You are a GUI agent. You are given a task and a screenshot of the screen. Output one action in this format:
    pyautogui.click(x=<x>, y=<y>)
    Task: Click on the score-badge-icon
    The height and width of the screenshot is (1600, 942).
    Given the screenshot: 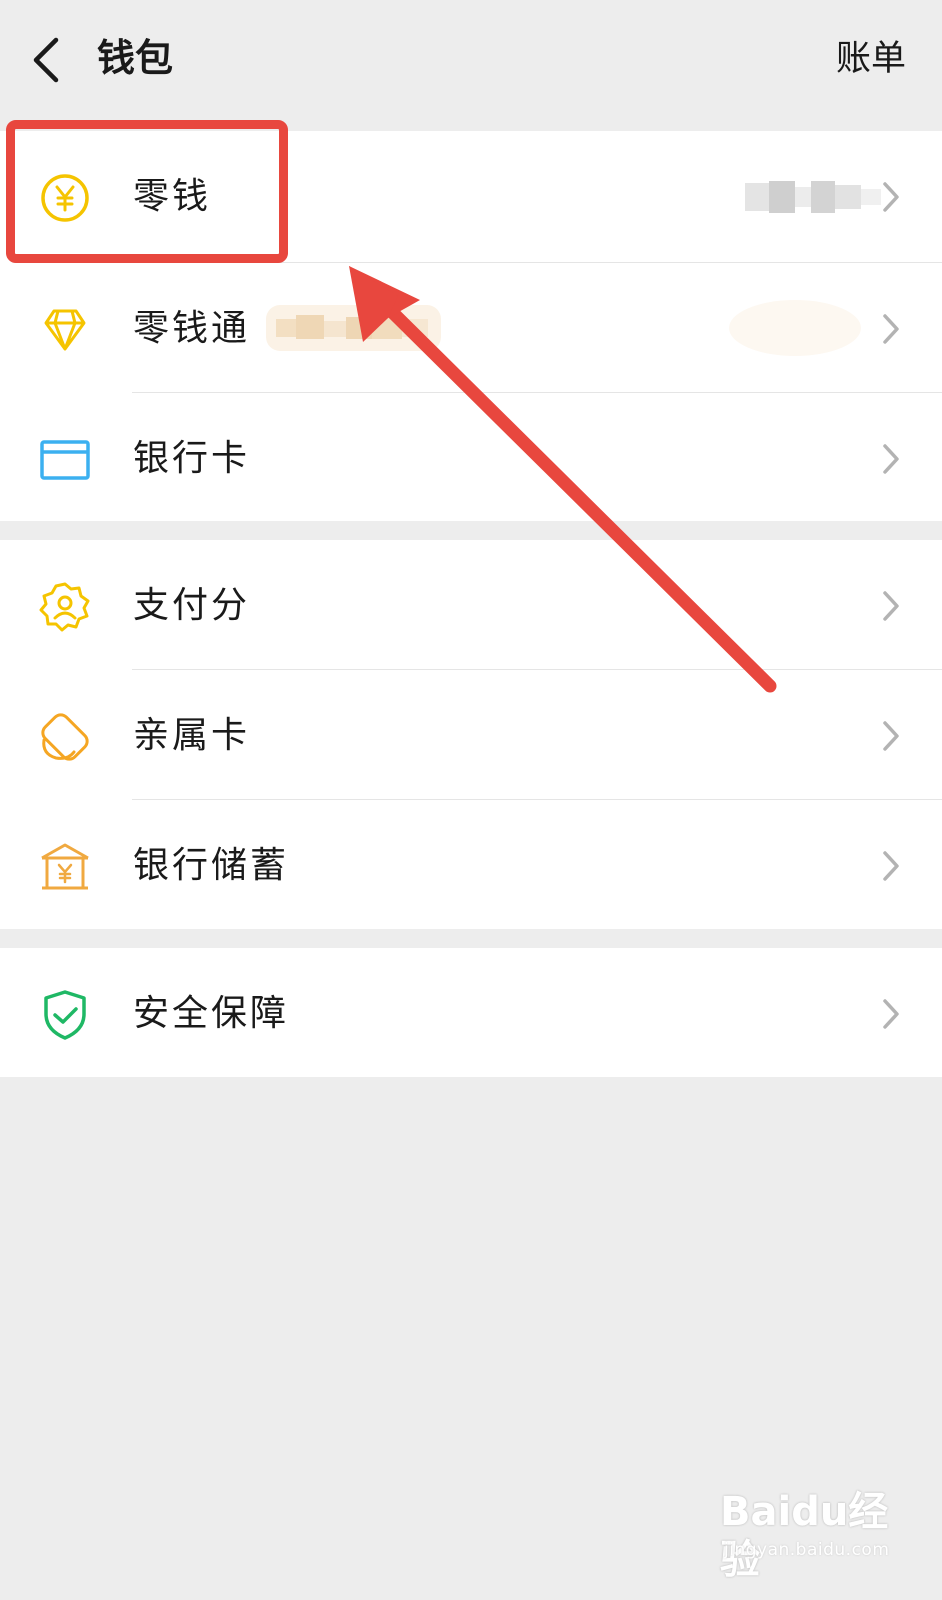 What is the action you would take?
    pyautogui.click(x=64, y=607)
    